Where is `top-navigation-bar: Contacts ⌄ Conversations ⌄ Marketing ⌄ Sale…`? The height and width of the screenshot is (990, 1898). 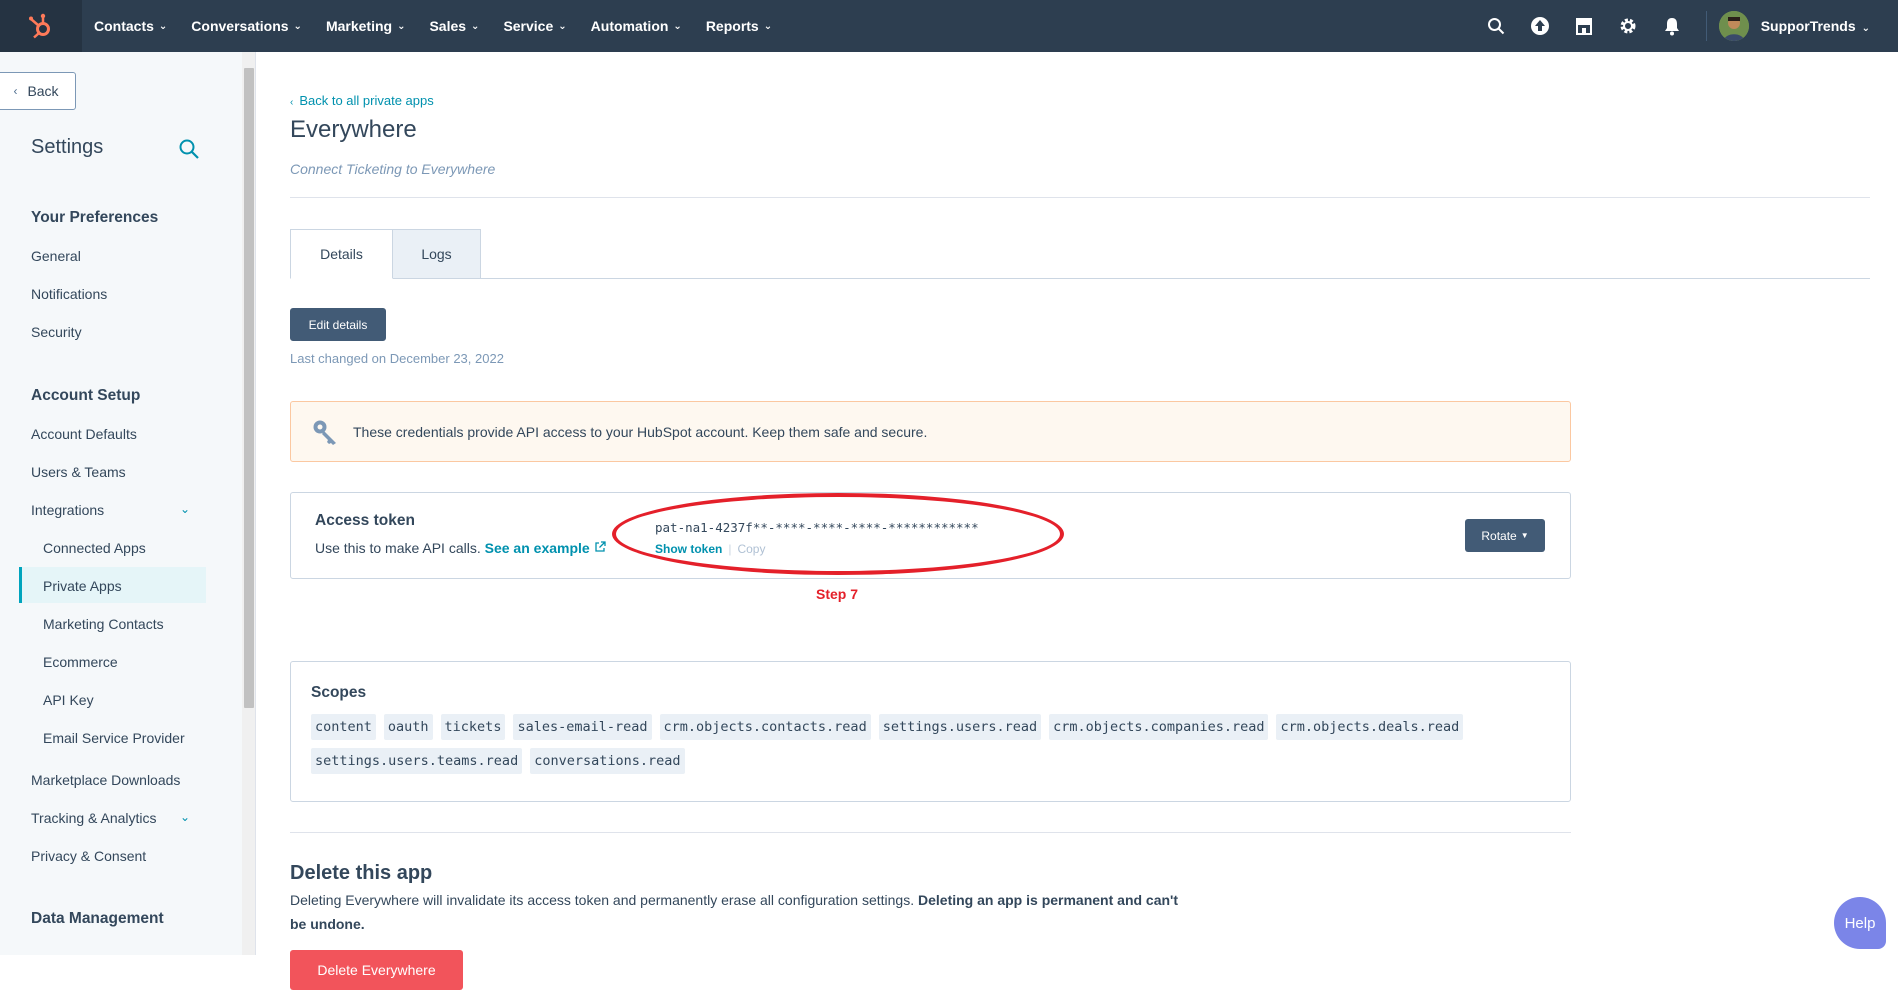 top-navigation-bar: Contacts ⌄ Conversations ⌄ Marketing ⌄ Sale… is located at coordinates (949, 26).